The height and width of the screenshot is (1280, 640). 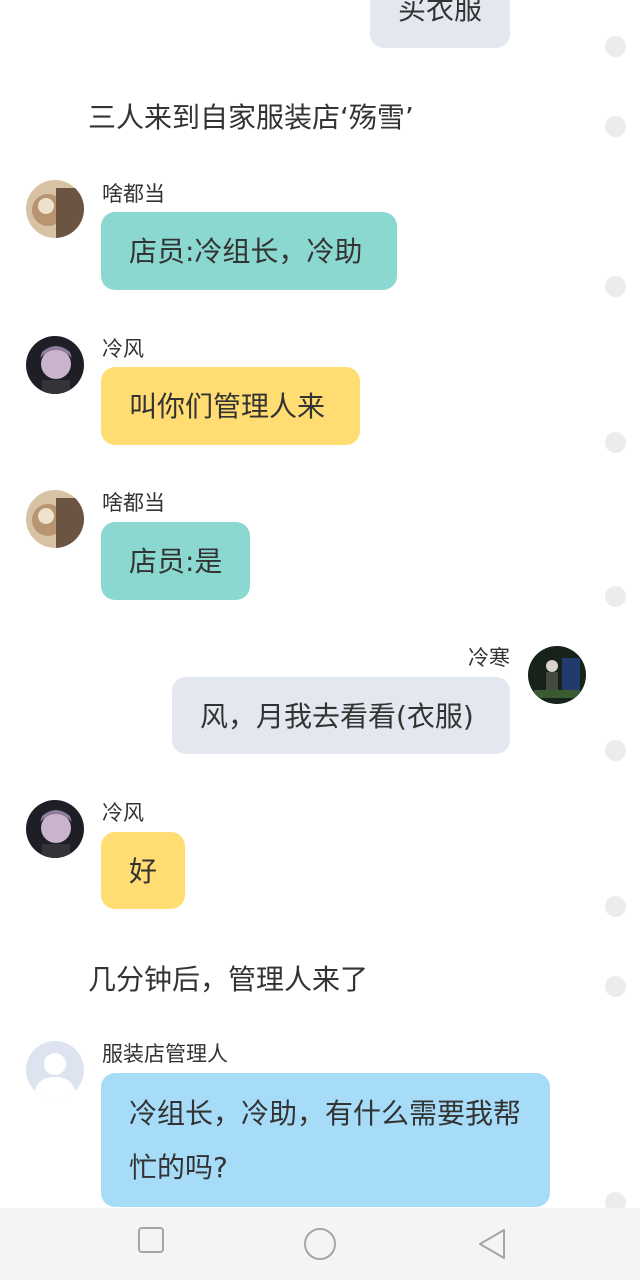 I want to click on sender-name: 服装店管理人, so click(x=165, y=1054).